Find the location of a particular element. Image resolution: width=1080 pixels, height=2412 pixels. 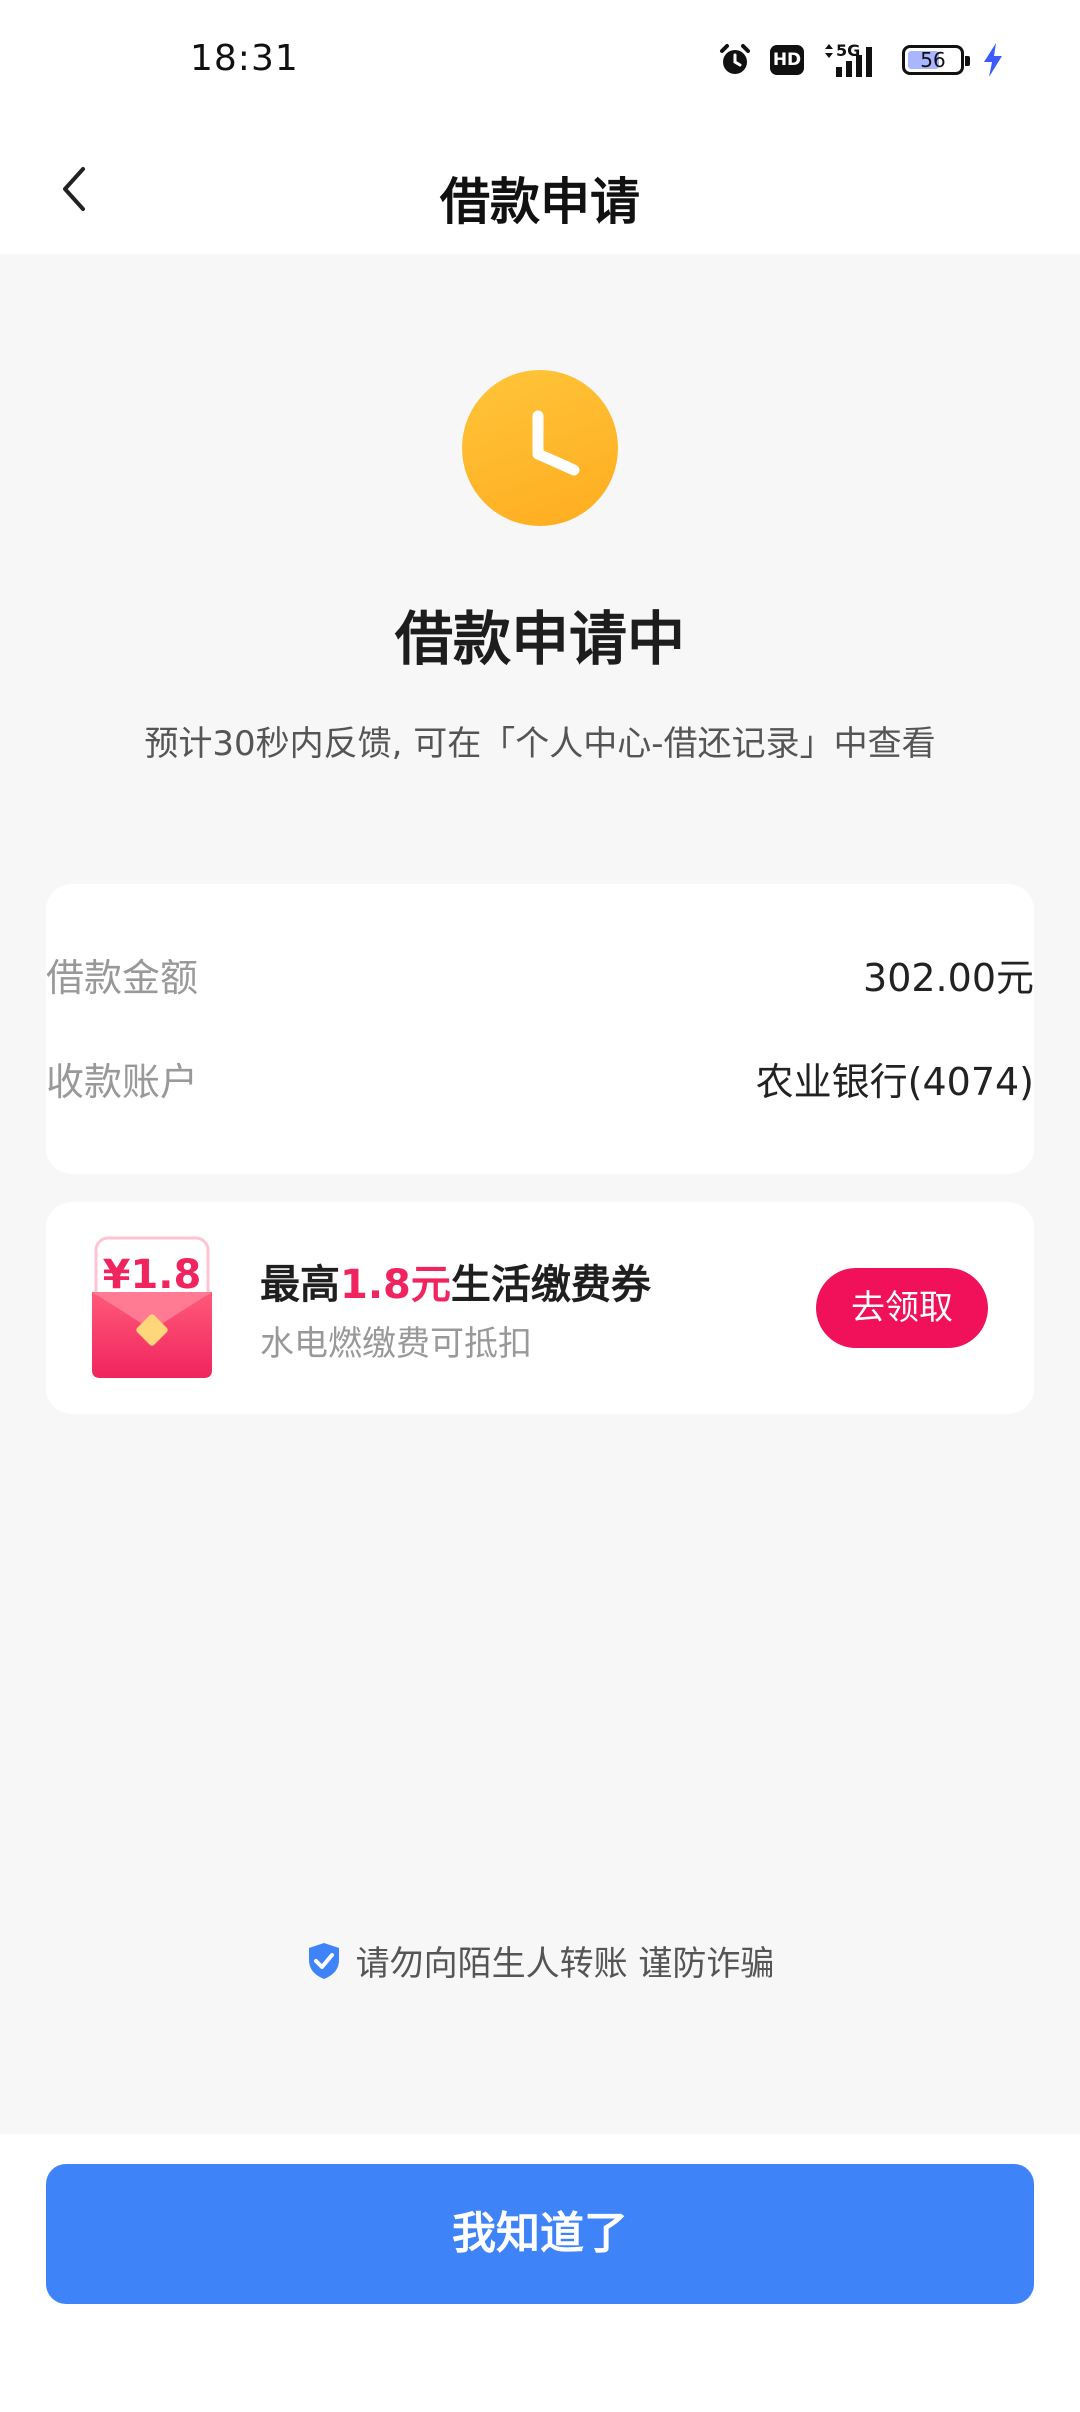

5g-signal-icon: 5G is located at coordinates (853, 60).